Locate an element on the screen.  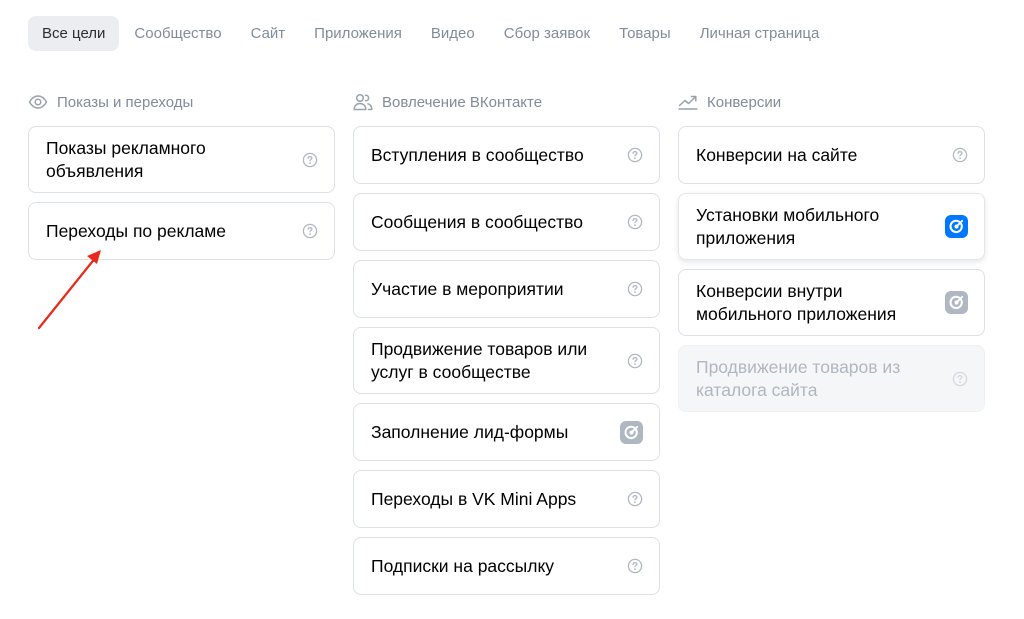
goal-card-community-messages: Сообщения в сообщество is located at coordinates (506, 222).